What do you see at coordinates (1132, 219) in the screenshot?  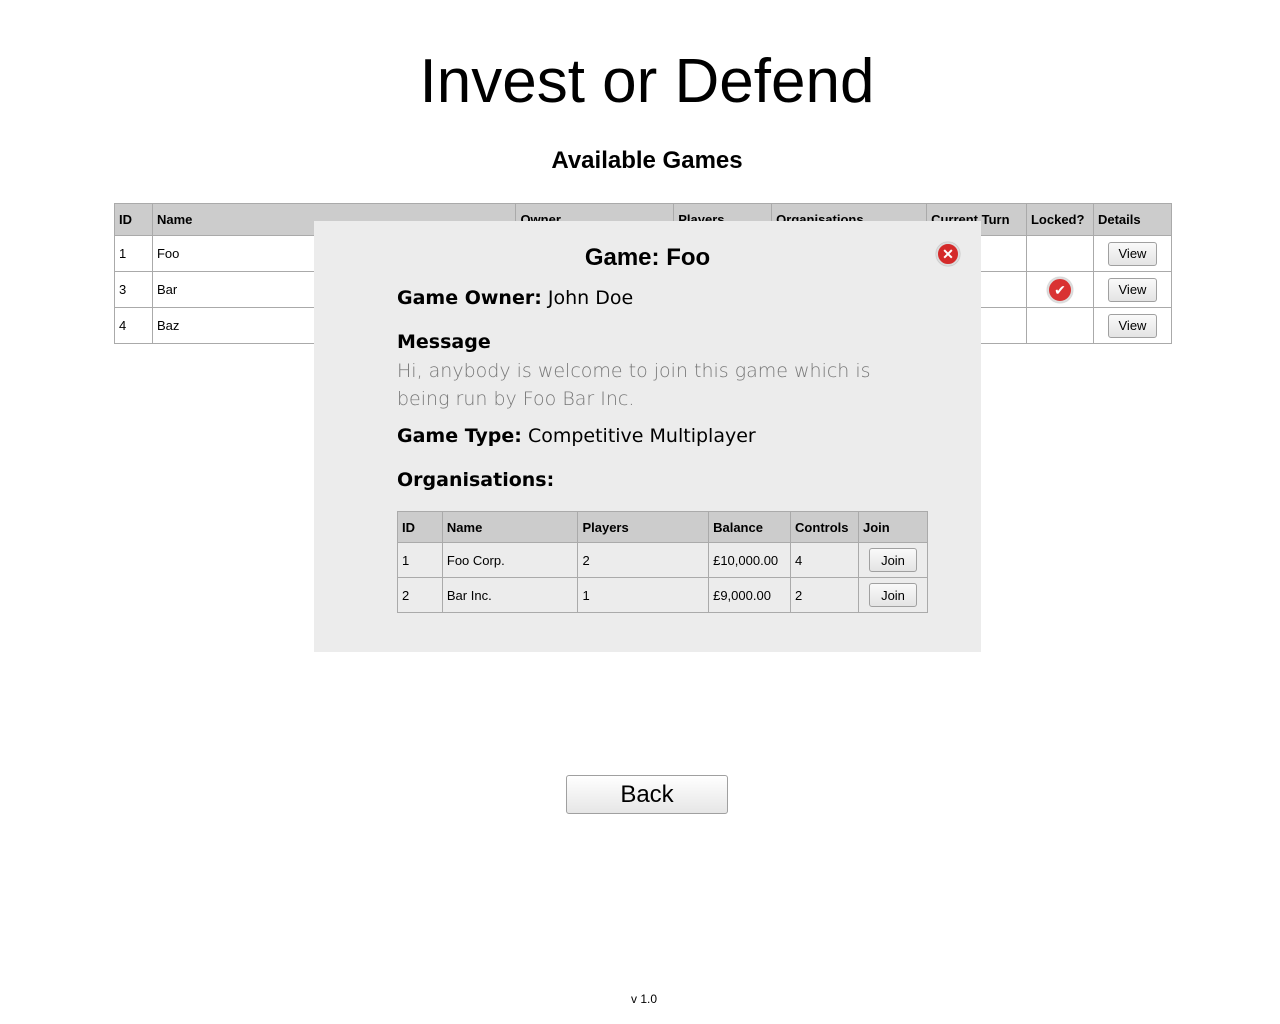 I see `games-header-details: Details` at bounding box center [1132, 219].